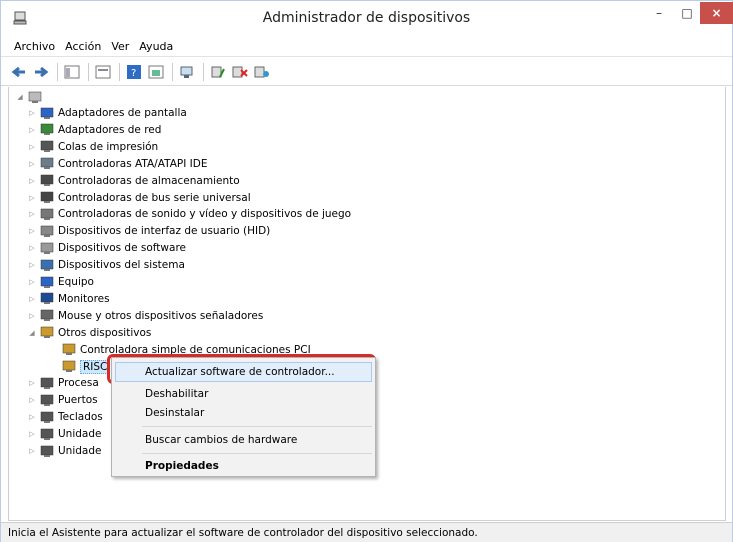 Image resolution: width=733 pixels, height=542 pixels. What do you see at coordinates (47, 129) in the screenshot?
I see `network-adapter-icon` at bounding box center [47, 129].